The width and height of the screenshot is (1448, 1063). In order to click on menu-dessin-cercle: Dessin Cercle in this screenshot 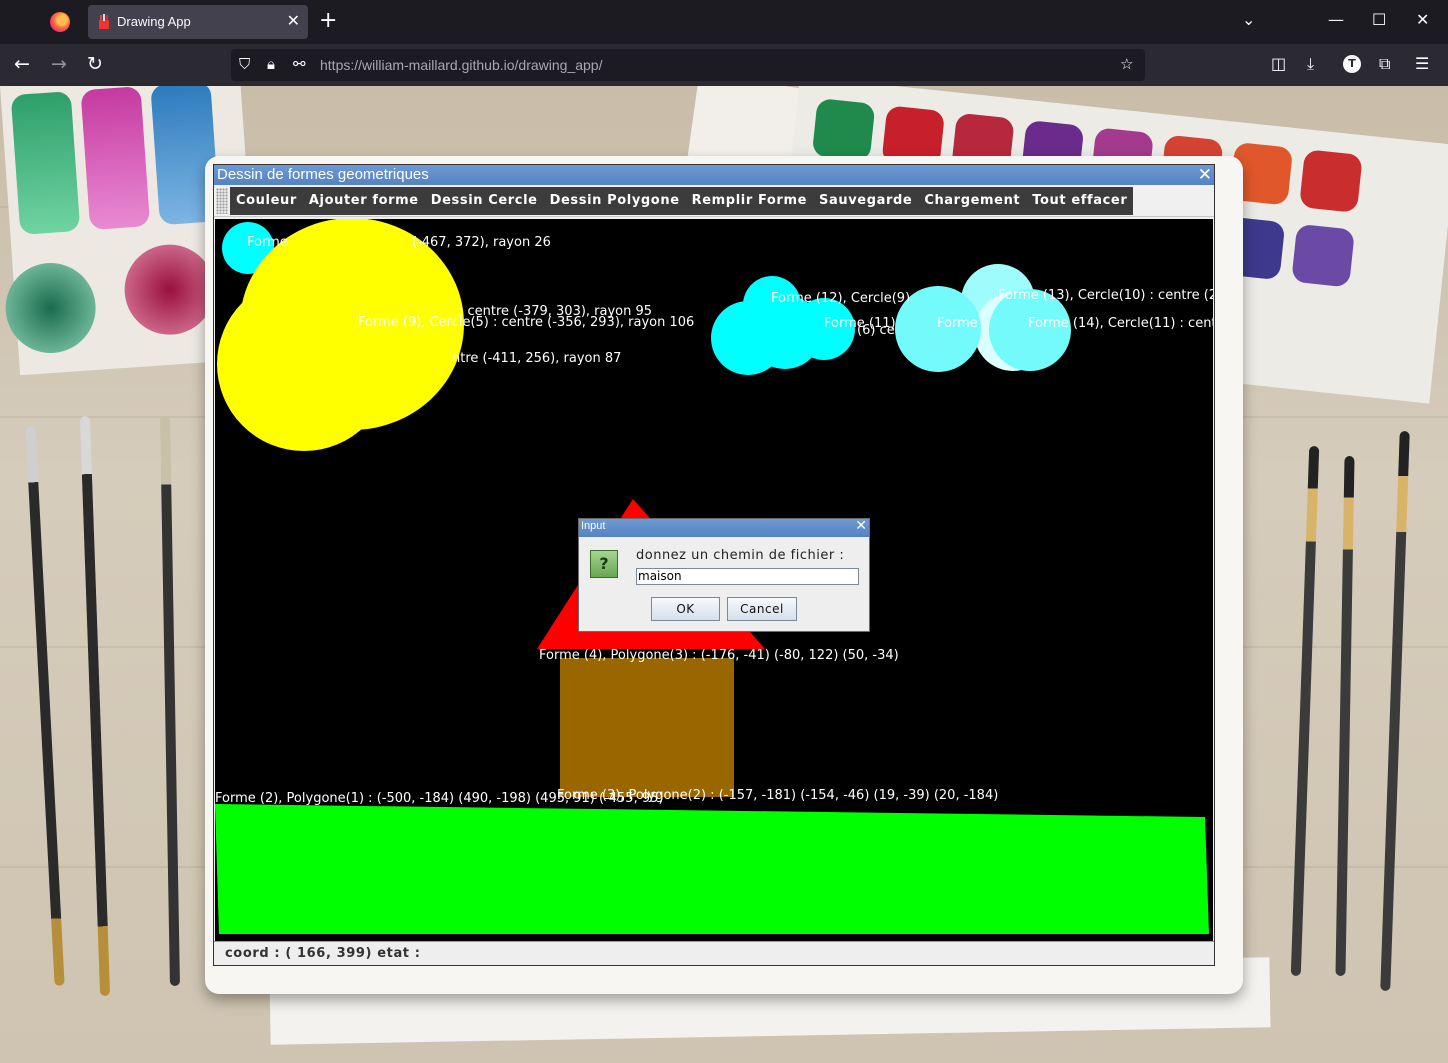, I will do `click(484, 201)`.